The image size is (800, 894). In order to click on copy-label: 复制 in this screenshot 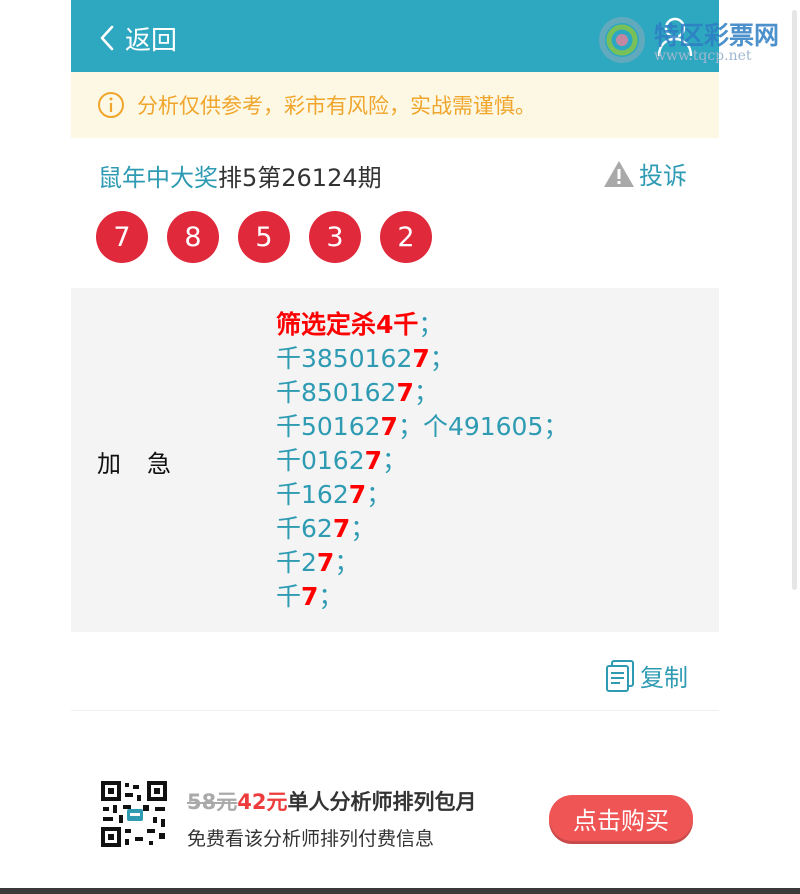, I will do `click(664, 678)`.